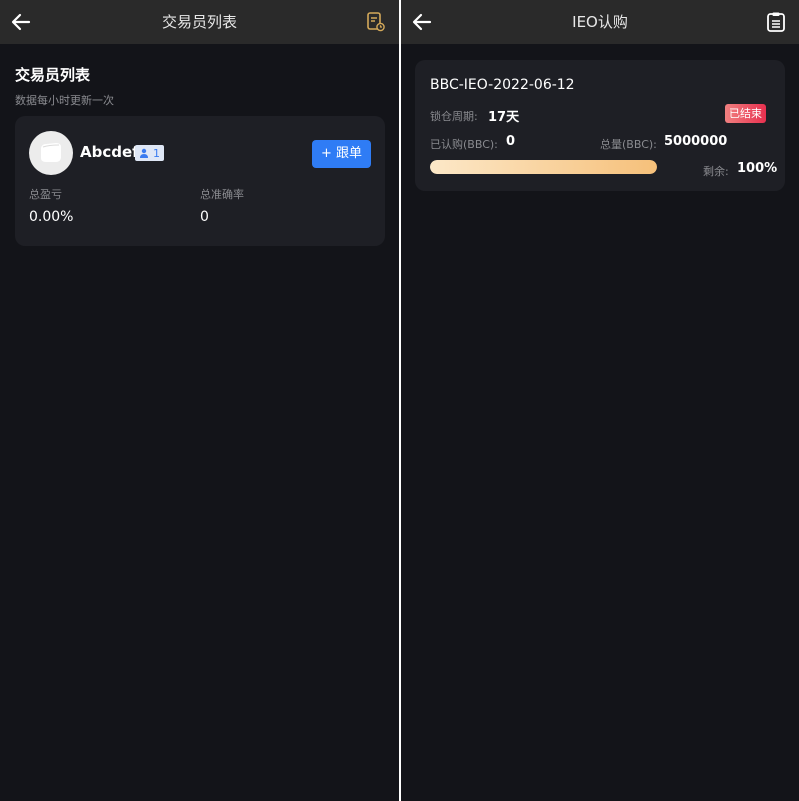  Describe the element at coordinates (745, 113) in the screenshot. I see `status-badge: 已结束` at that location.